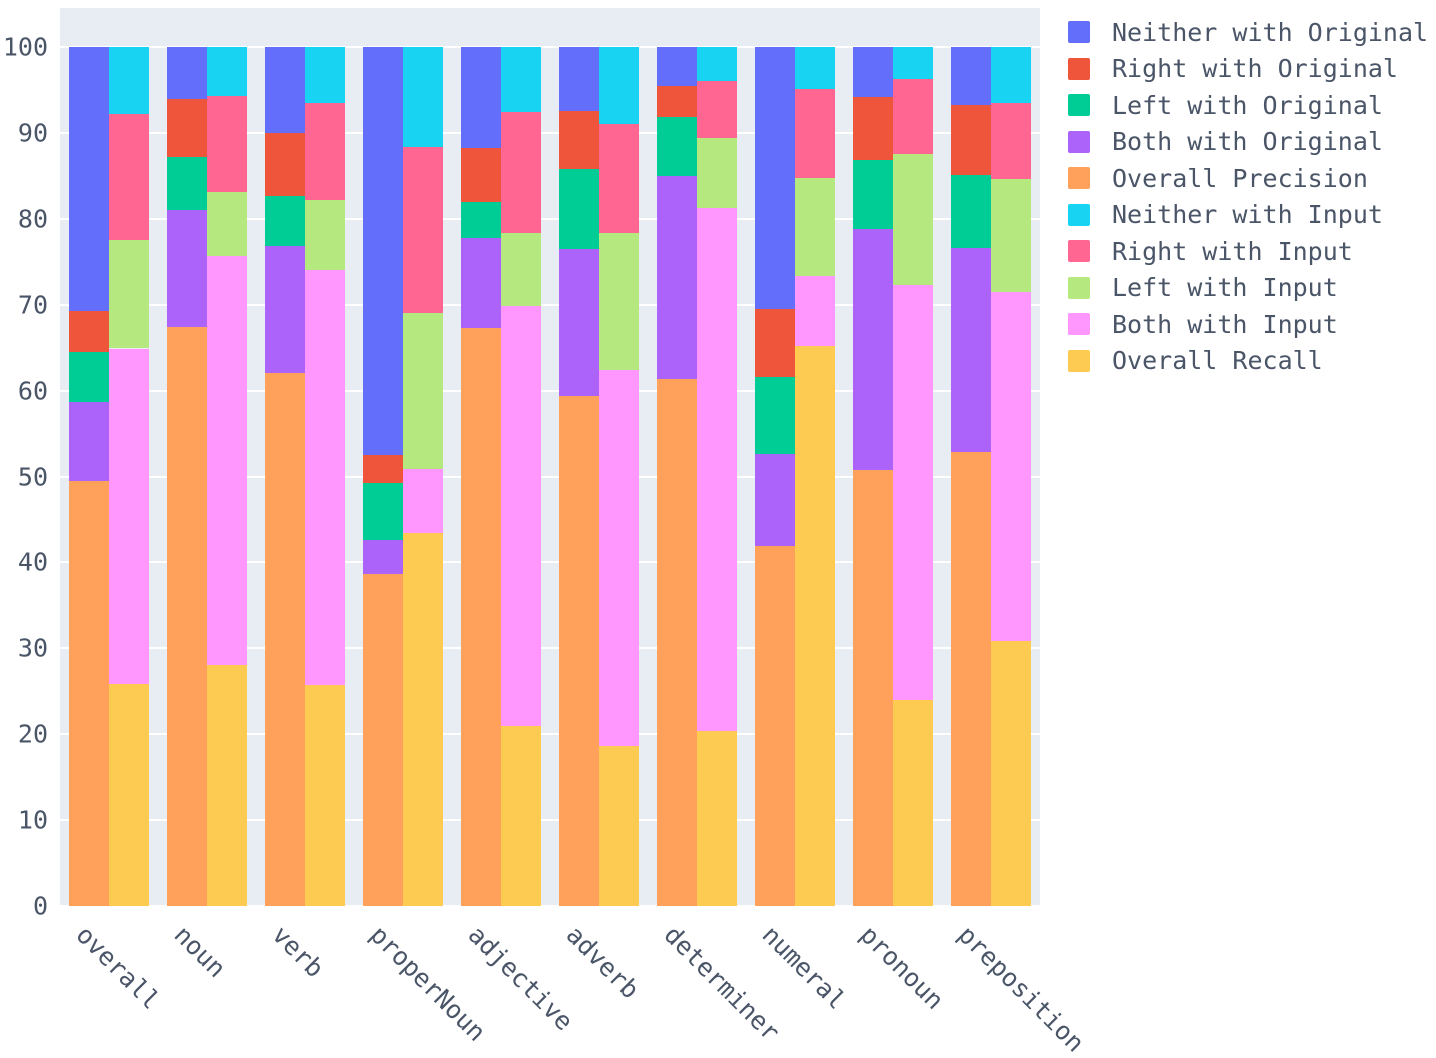 Image resolution: width=1436 pixels, height=1058 pixels. Describe the element at coordinates (1248, 361) in the screenshot. I see `legend-item: Overall Recall` at that location.